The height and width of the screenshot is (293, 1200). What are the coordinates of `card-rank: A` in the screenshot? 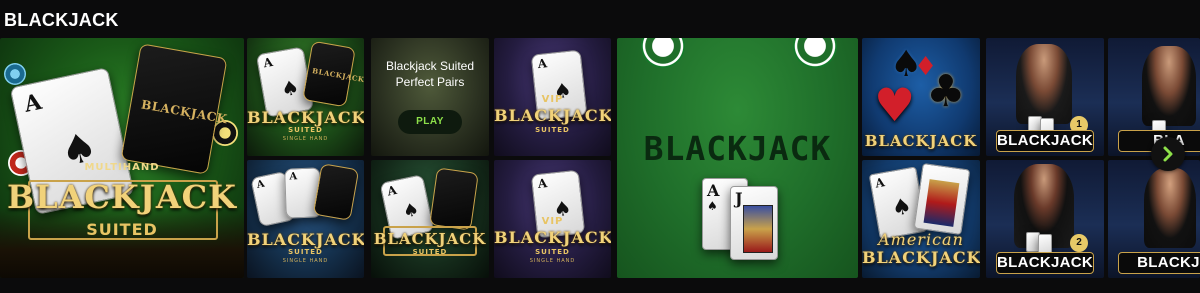 It's located at (713, 190).